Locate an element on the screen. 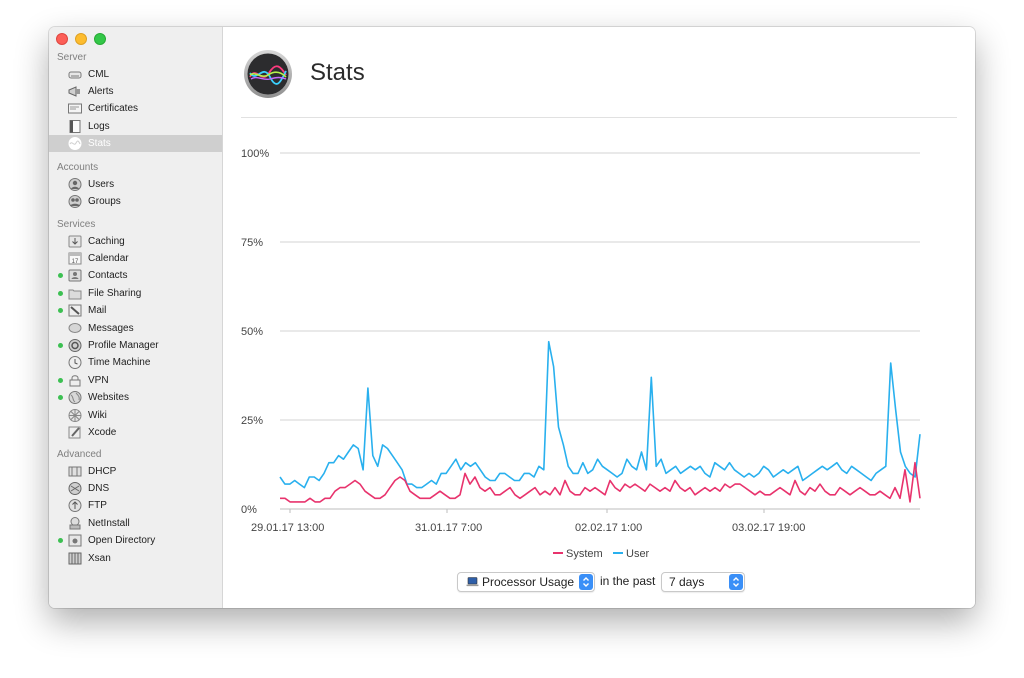 The image size is (1024, 678). sidebar-item-label: Users is located at coordinates (101, 184).